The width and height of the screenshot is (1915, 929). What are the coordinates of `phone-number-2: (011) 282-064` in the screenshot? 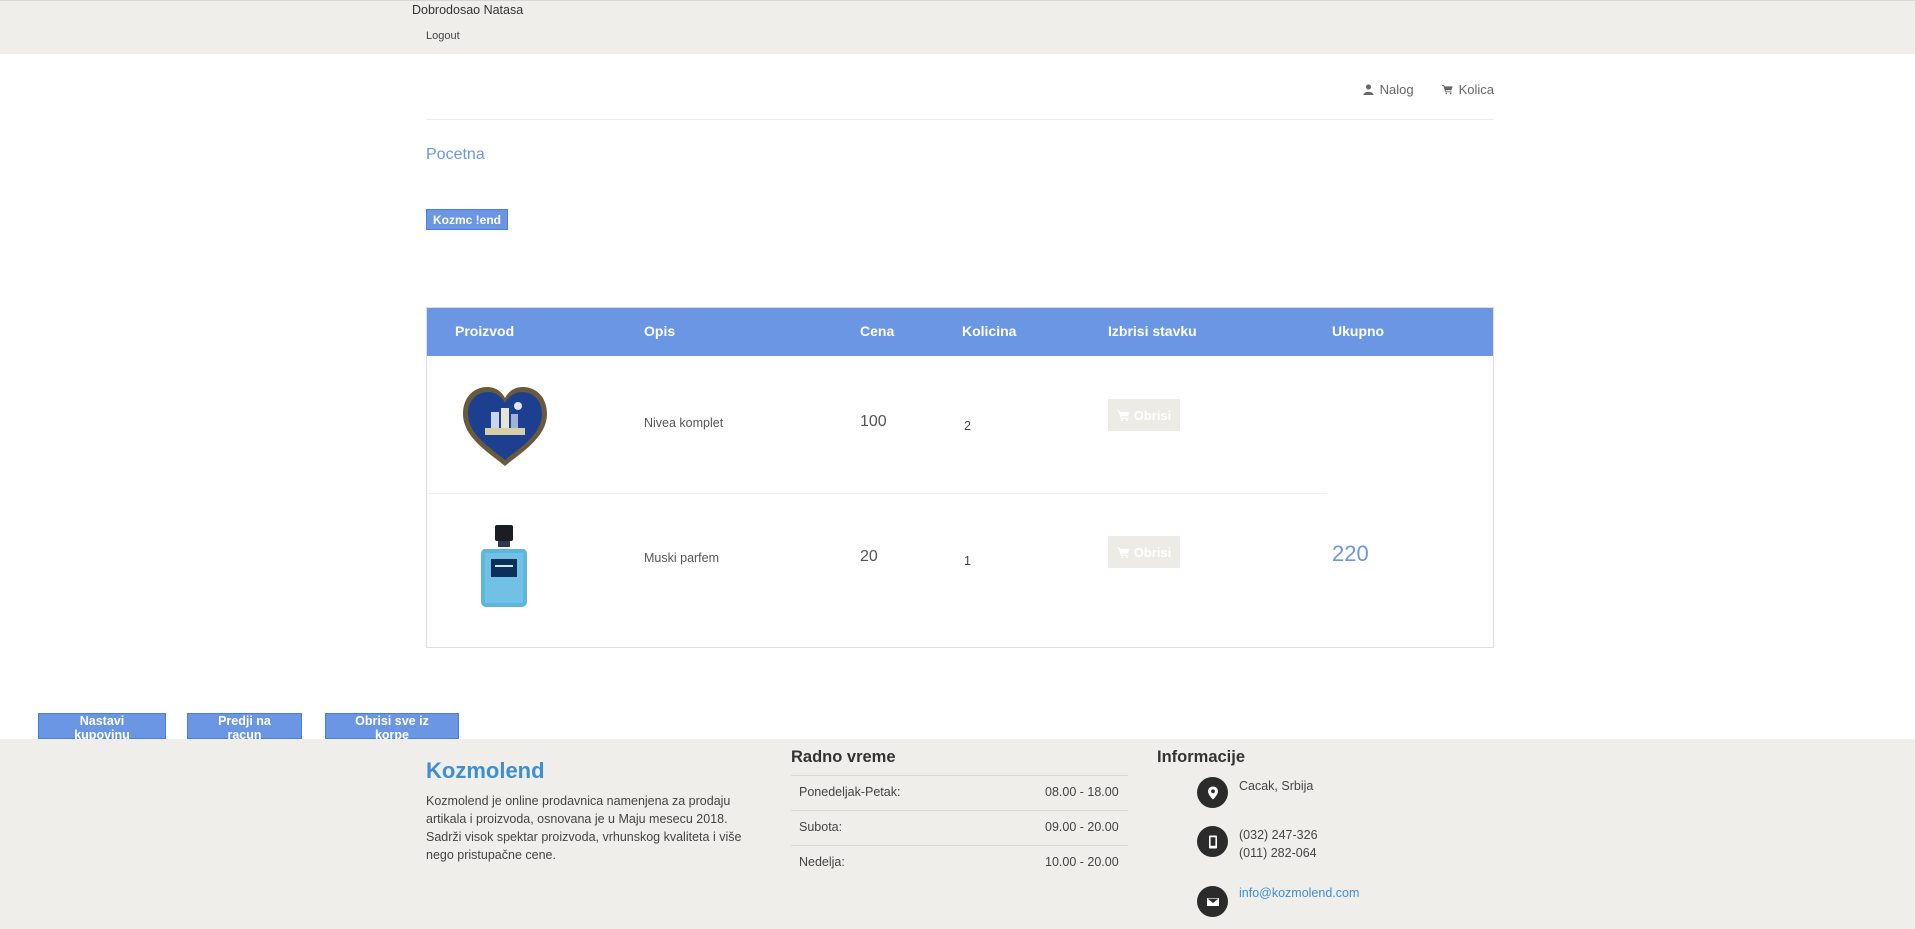 It's located at (1278, 853).